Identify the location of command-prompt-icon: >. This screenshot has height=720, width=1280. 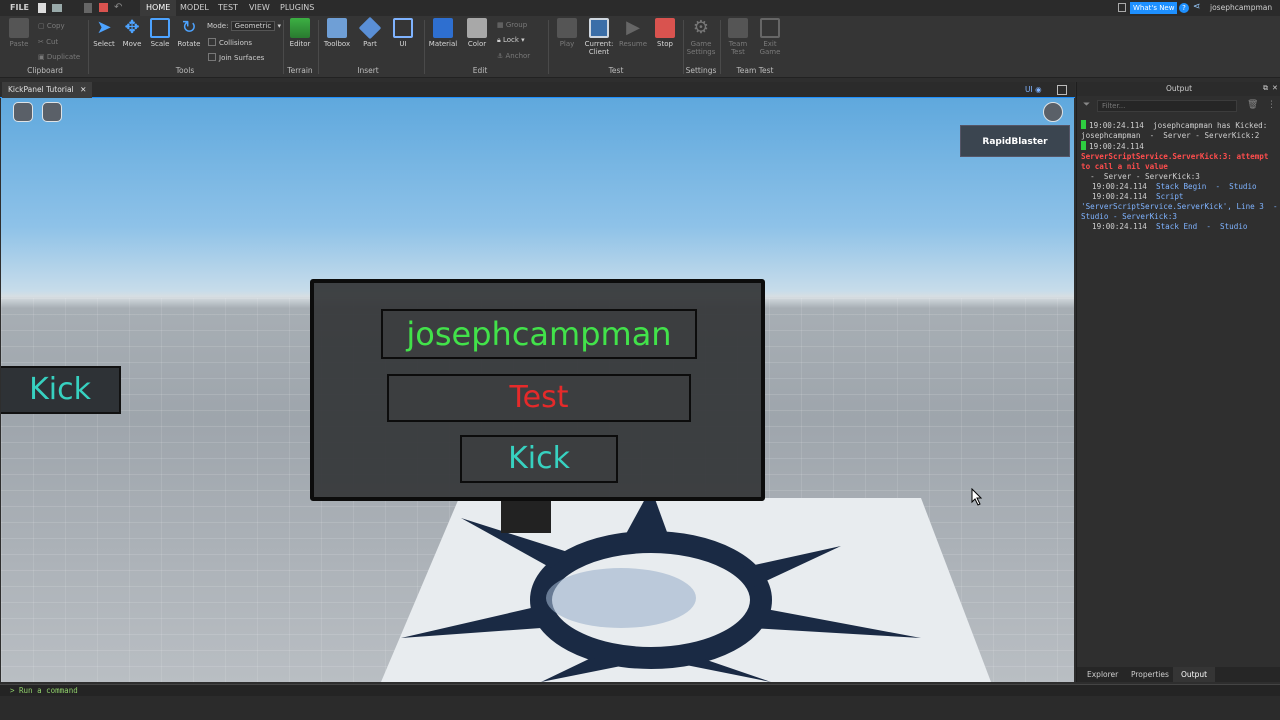
(15, 690).